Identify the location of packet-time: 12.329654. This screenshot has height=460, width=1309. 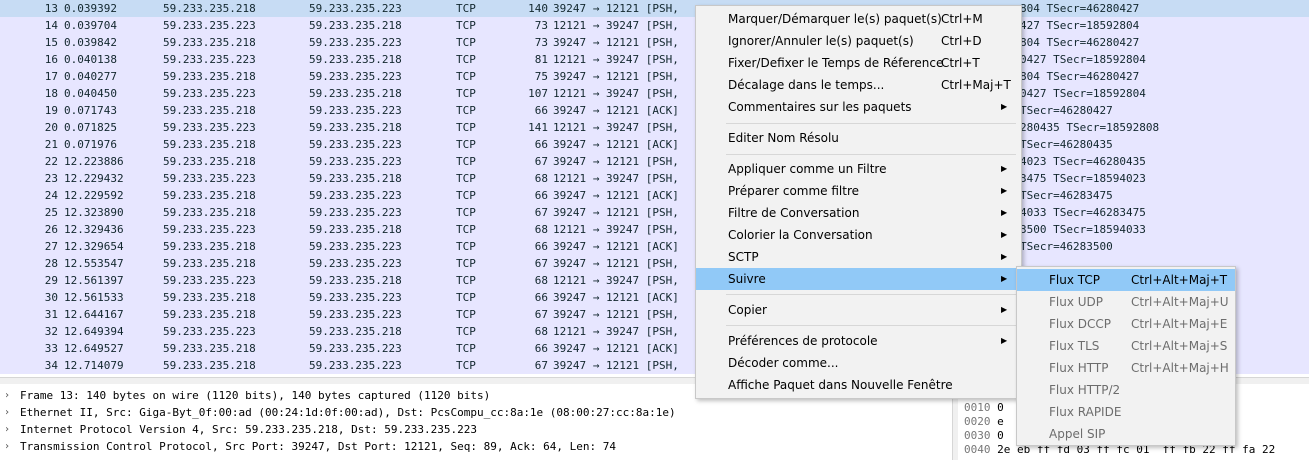
(94, 246).